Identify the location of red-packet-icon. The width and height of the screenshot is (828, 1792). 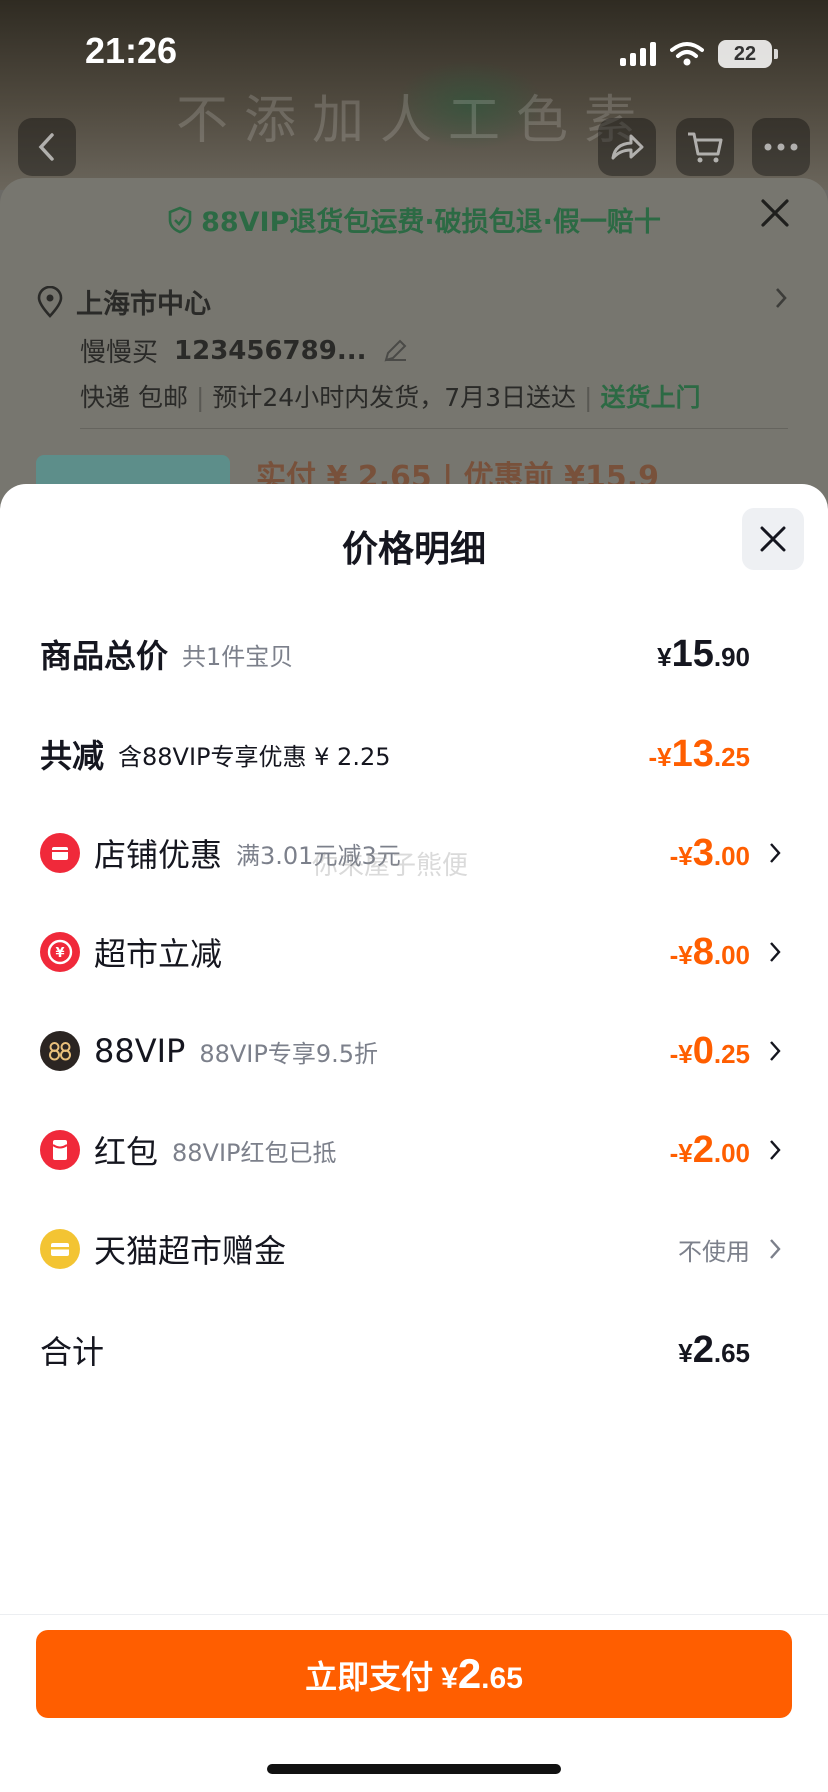
(60, 1150).